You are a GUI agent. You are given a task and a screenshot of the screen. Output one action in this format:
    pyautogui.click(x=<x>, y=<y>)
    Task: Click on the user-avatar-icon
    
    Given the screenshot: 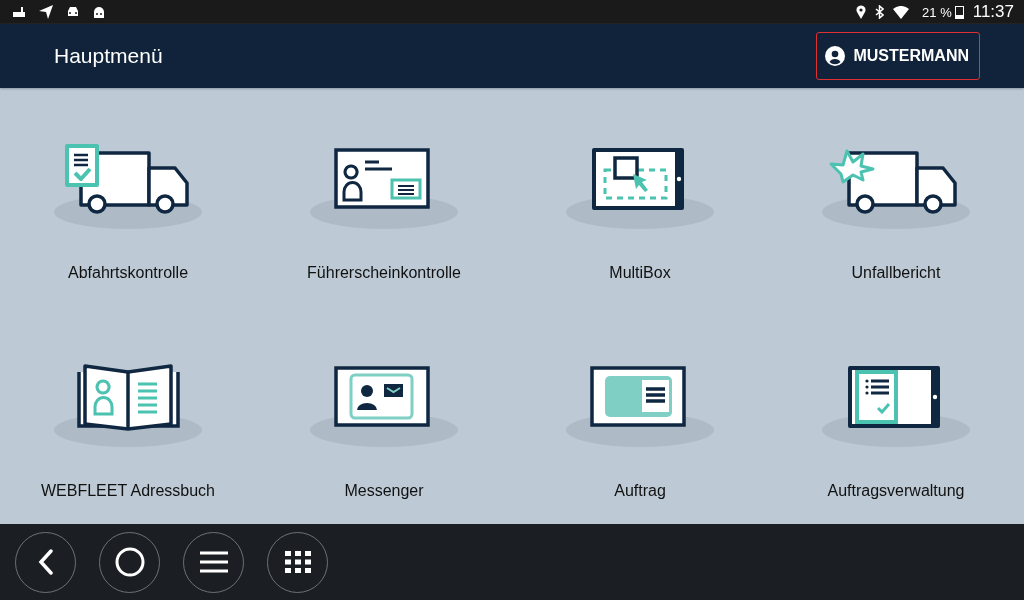 What is the action you would take?
    pyautogui.click(x=835, y=56)
    